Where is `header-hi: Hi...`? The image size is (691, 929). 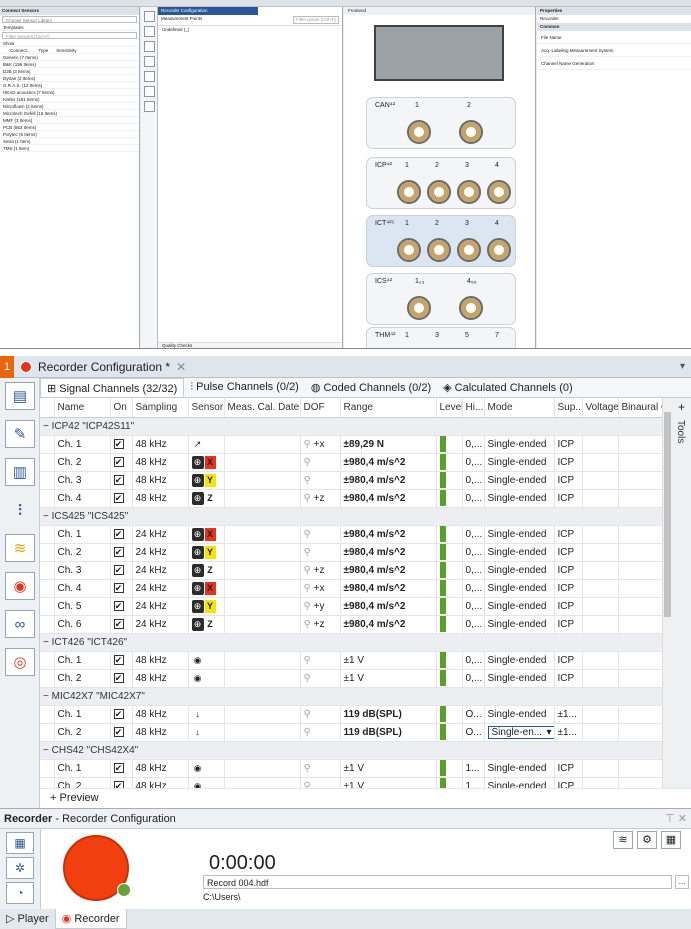
header-hi: Hi... is located at coordinates (473, 408).